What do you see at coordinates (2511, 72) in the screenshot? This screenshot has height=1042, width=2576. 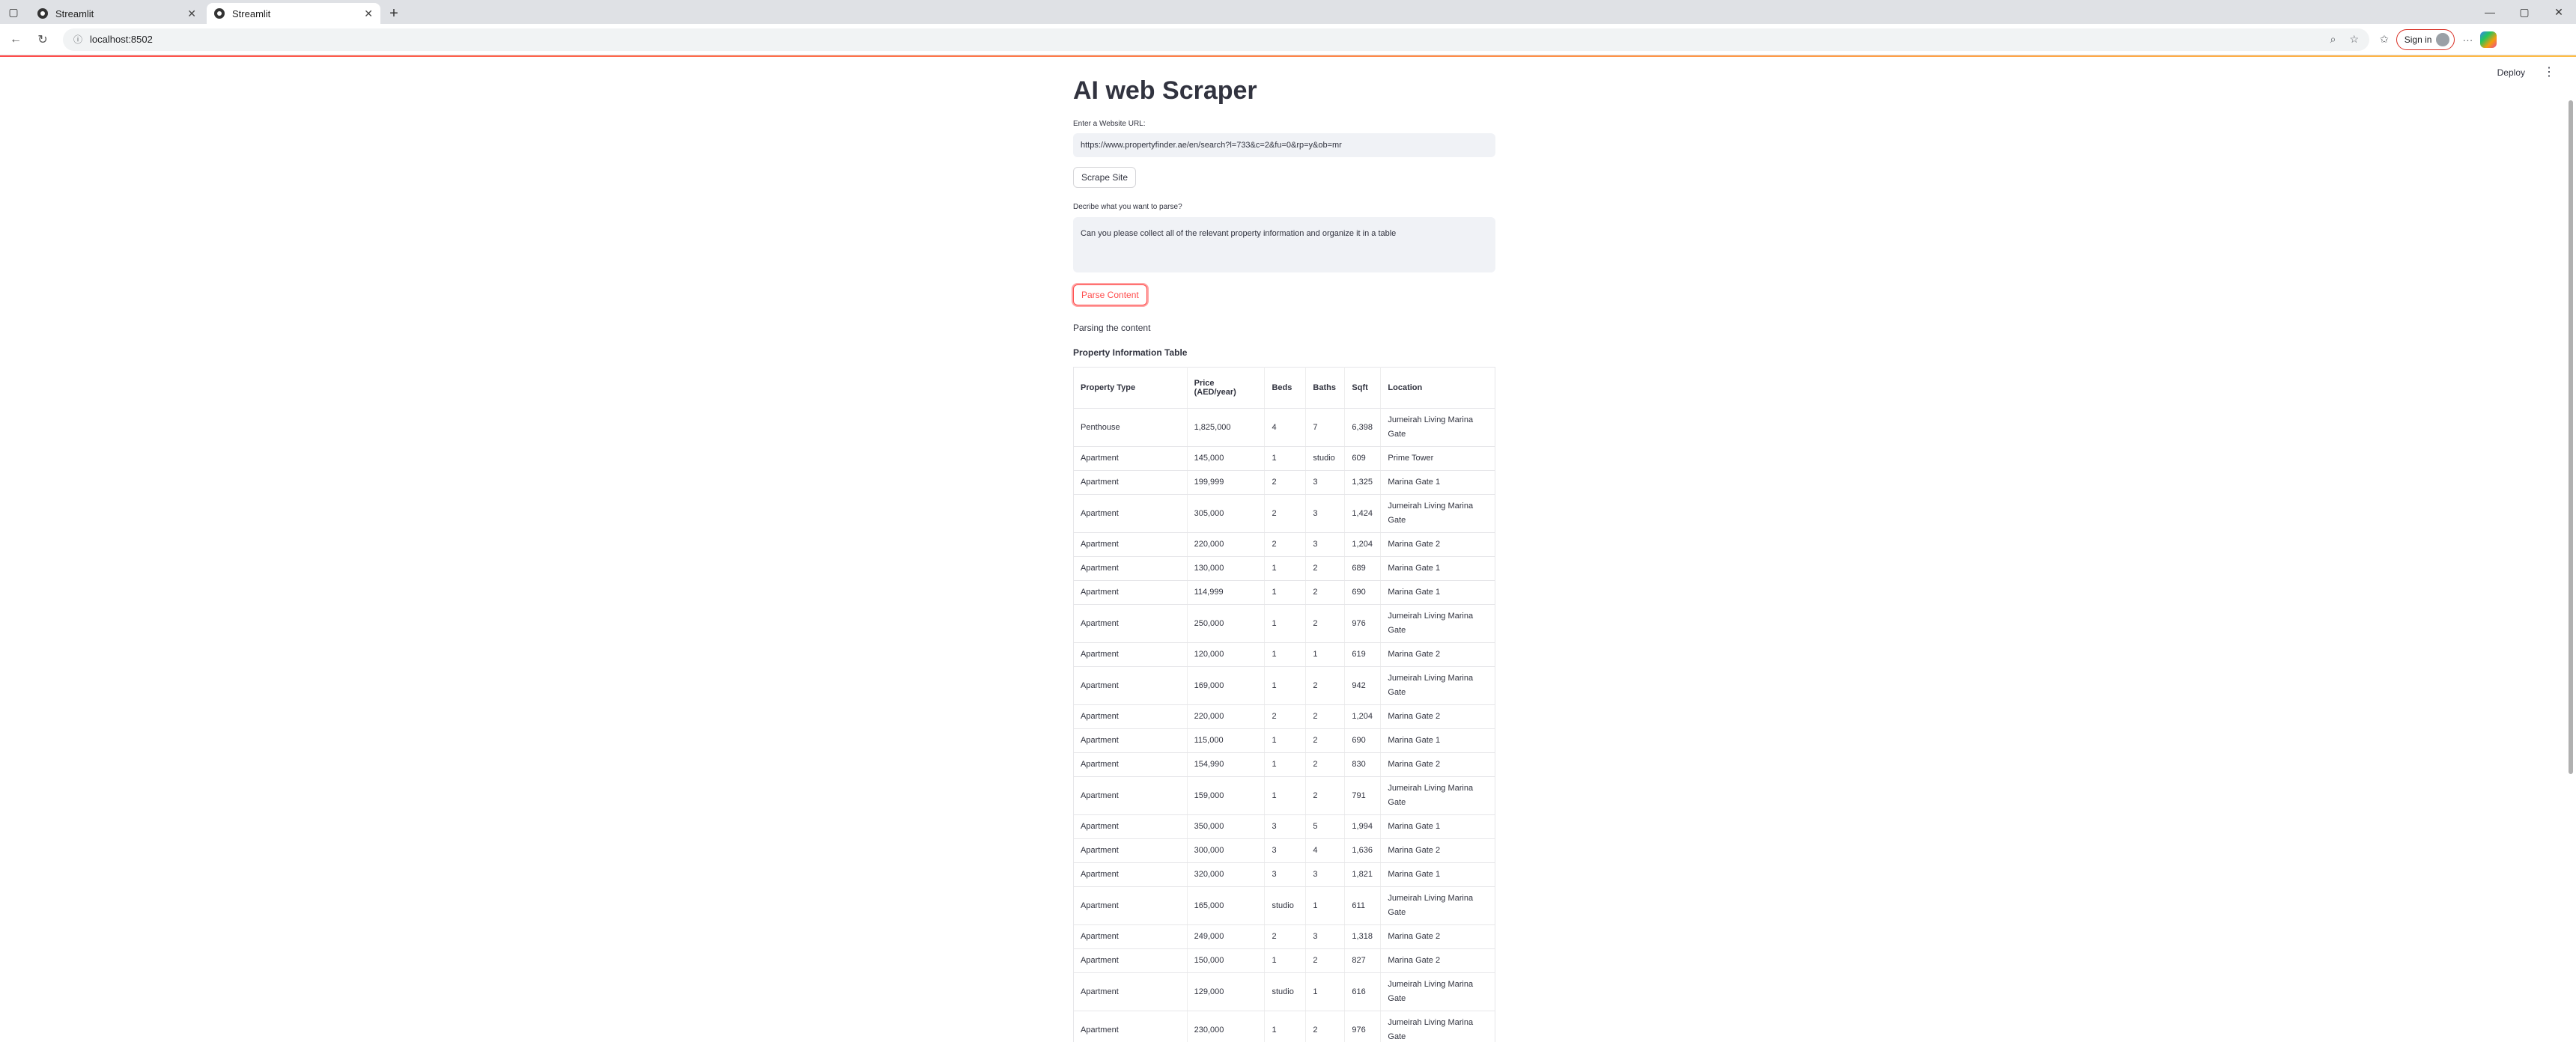 I see `deploy-button: Deploy` at bounding box center [2511, 72].